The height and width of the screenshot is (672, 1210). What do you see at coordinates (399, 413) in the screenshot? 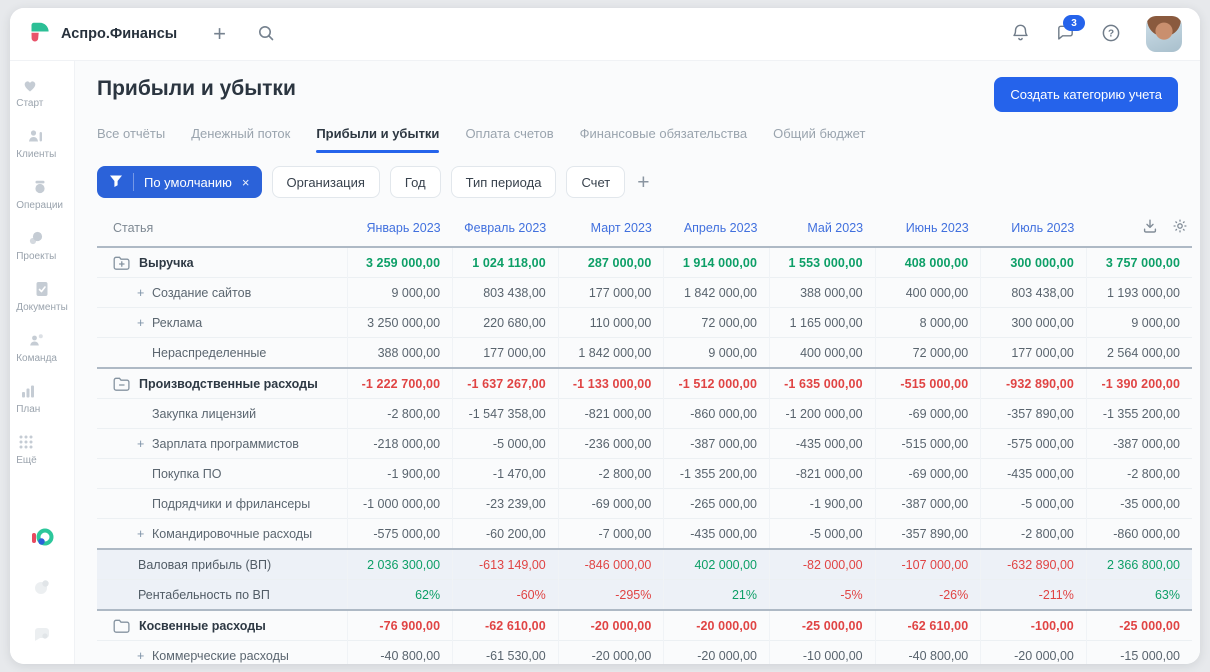
I see `value-cell: -2 800,00` at bounding box center [399, 413].